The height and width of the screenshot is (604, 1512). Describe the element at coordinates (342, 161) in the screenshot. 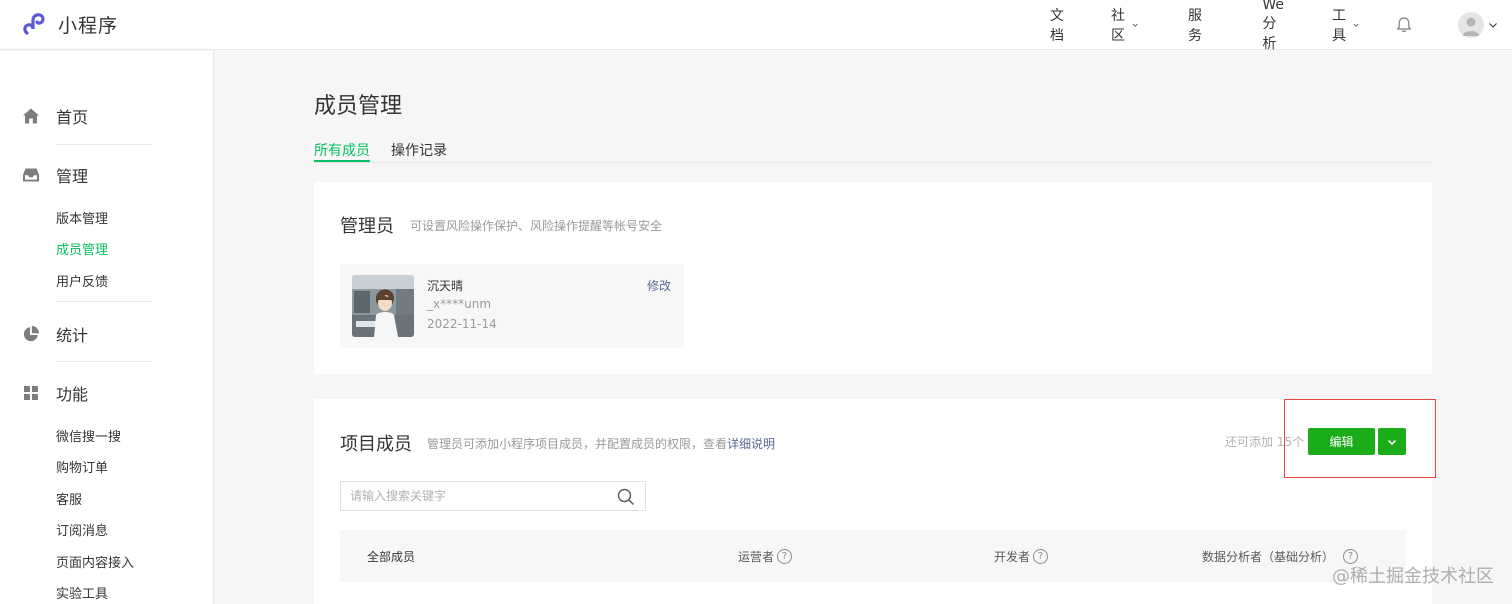

I see `active-tab-indicator` at that location.